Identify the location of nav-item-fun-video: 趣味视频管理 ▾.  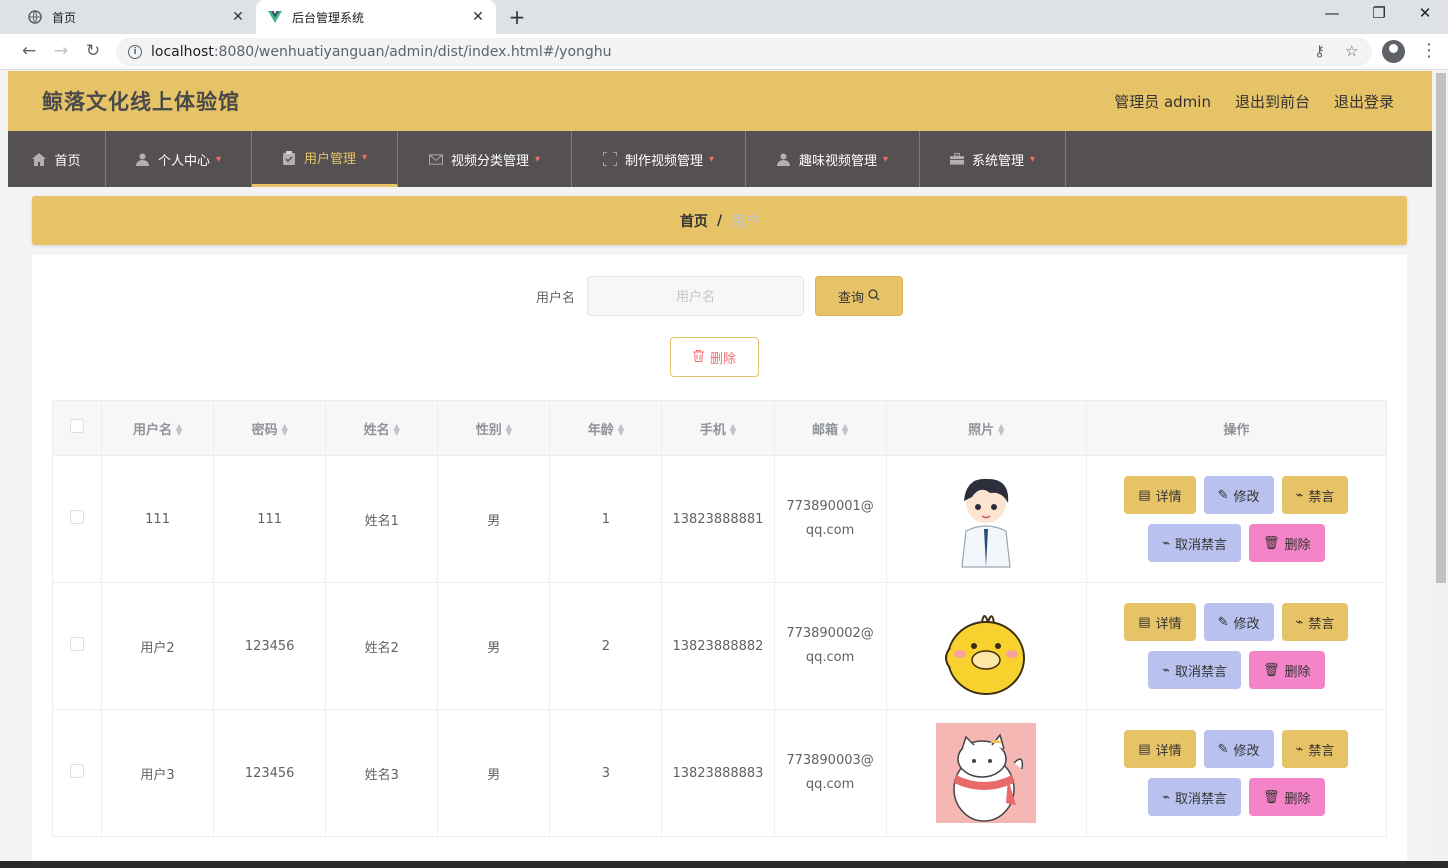
(833, 159).